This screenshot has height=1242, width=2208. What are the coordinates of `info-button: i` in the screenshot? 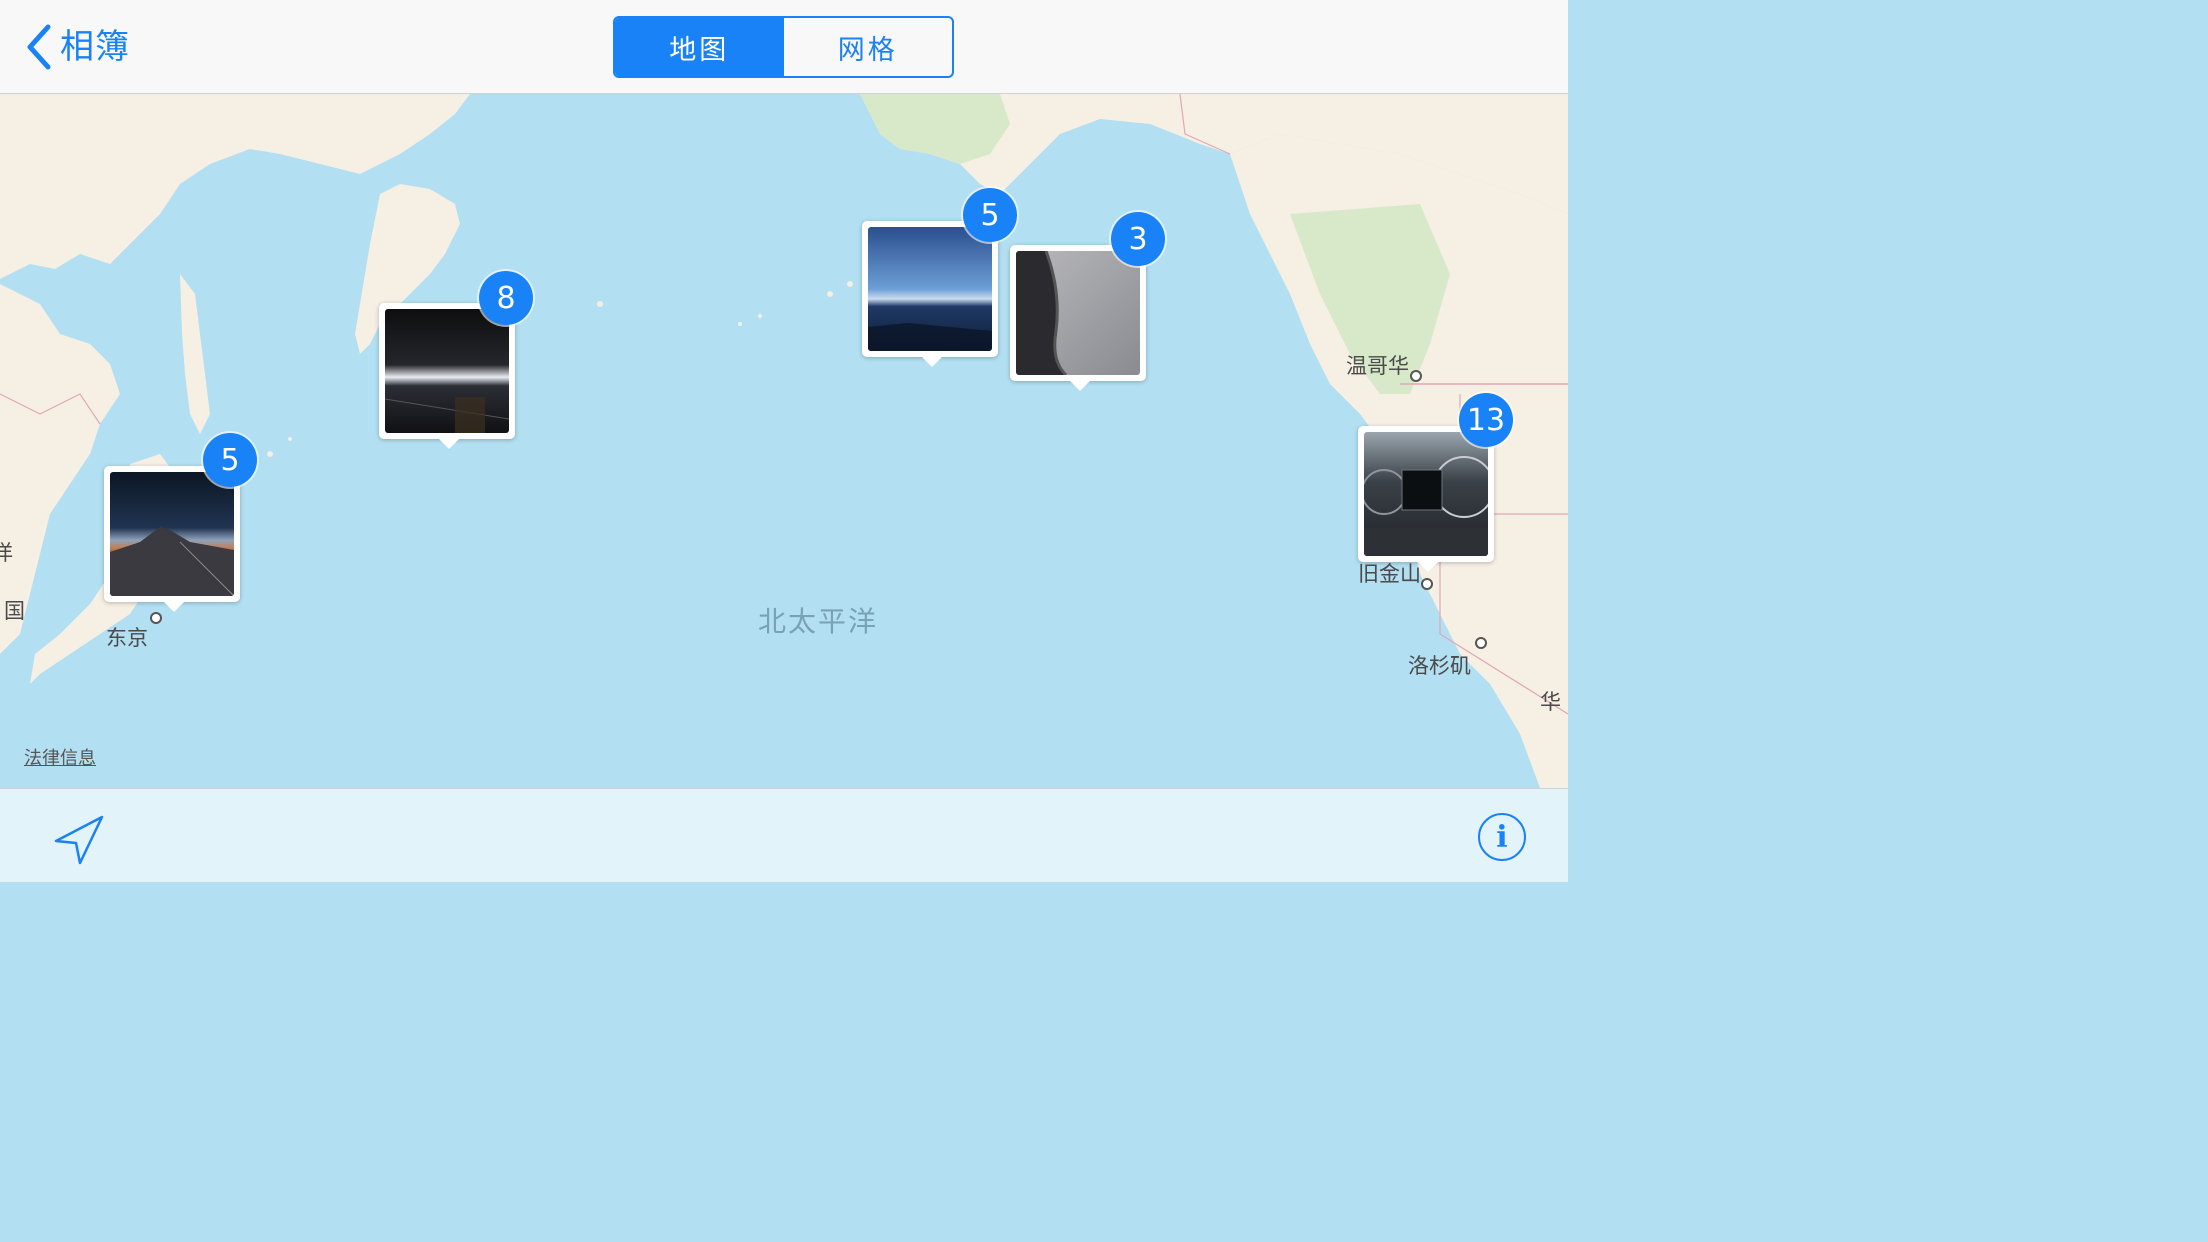 It's located at (1502, 837).